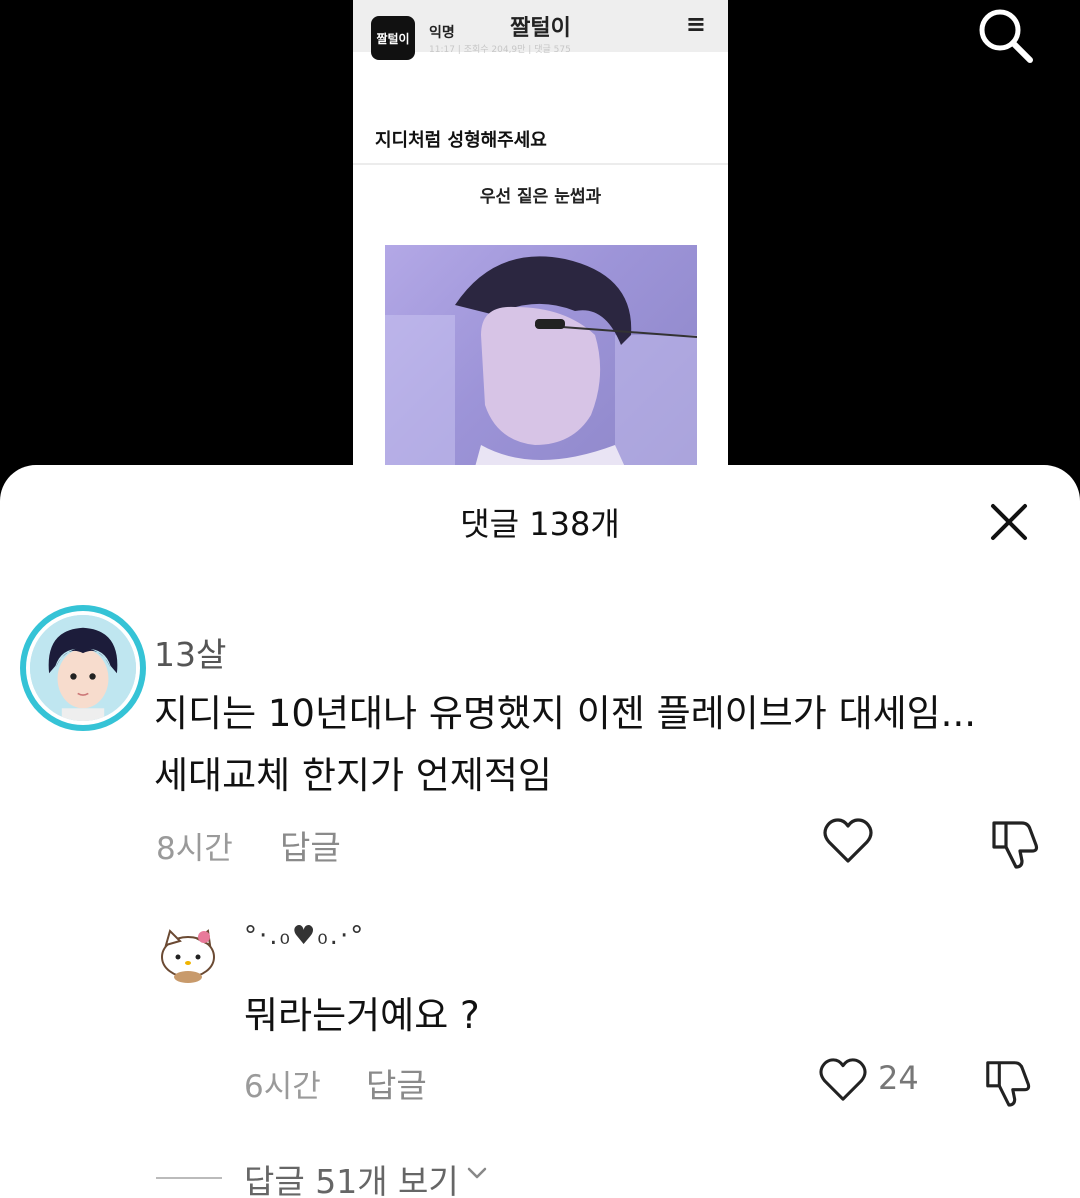 This screenshot has height=1198, width=1080. Describe the element at coordinates (351, 1176) in the screenshot. I see `view-replies-button: 답글 51개 보기` at that location.